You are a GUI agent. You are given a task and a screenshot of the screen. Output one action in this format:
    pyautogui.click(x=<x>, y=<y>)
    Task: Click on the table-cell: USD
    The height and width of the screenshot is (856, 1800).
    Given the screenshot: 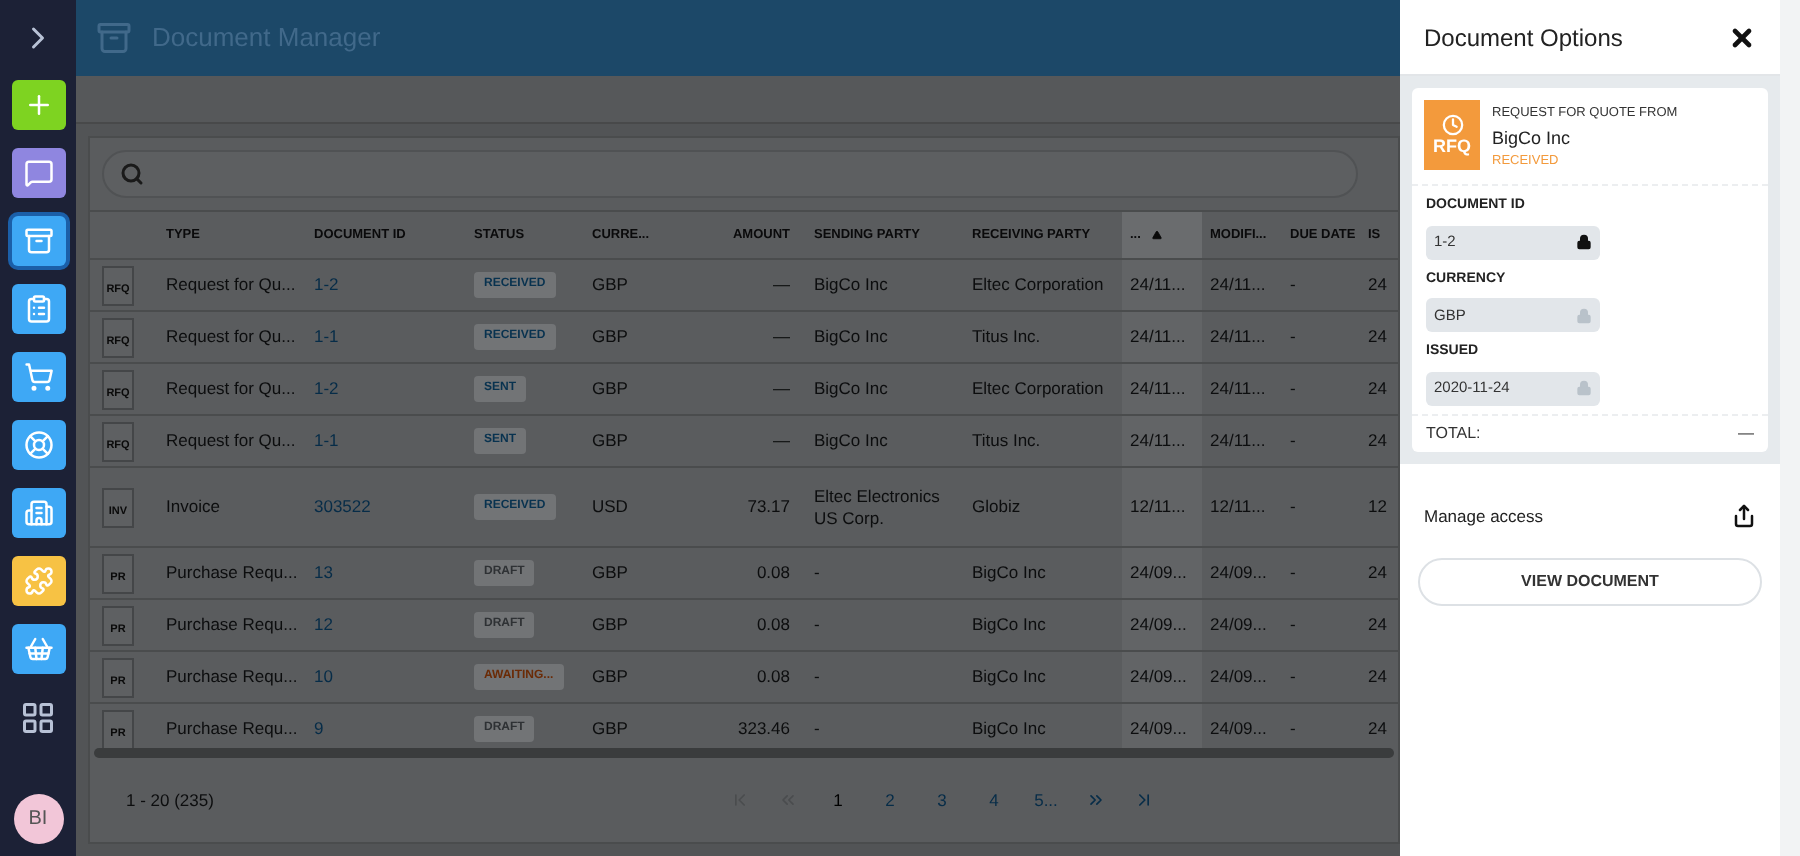 What is the action you would take?
    pyautogui.click(x=610, y=507)
    